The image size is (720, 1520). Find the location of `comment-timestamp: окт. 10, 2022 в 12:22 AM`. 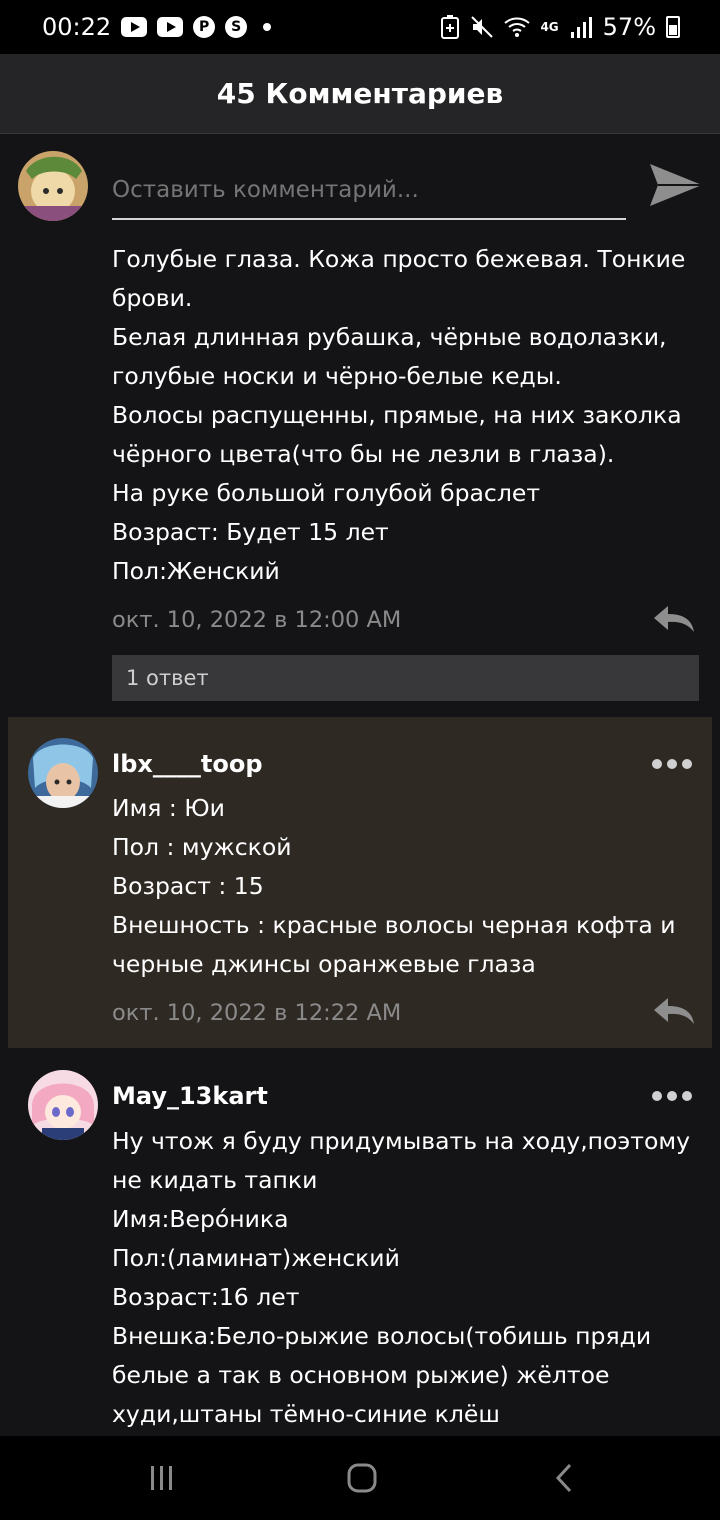

comment-timestamp: окт. 10, 2022 в 12:22 AM is located at coordinates (257, 1013).